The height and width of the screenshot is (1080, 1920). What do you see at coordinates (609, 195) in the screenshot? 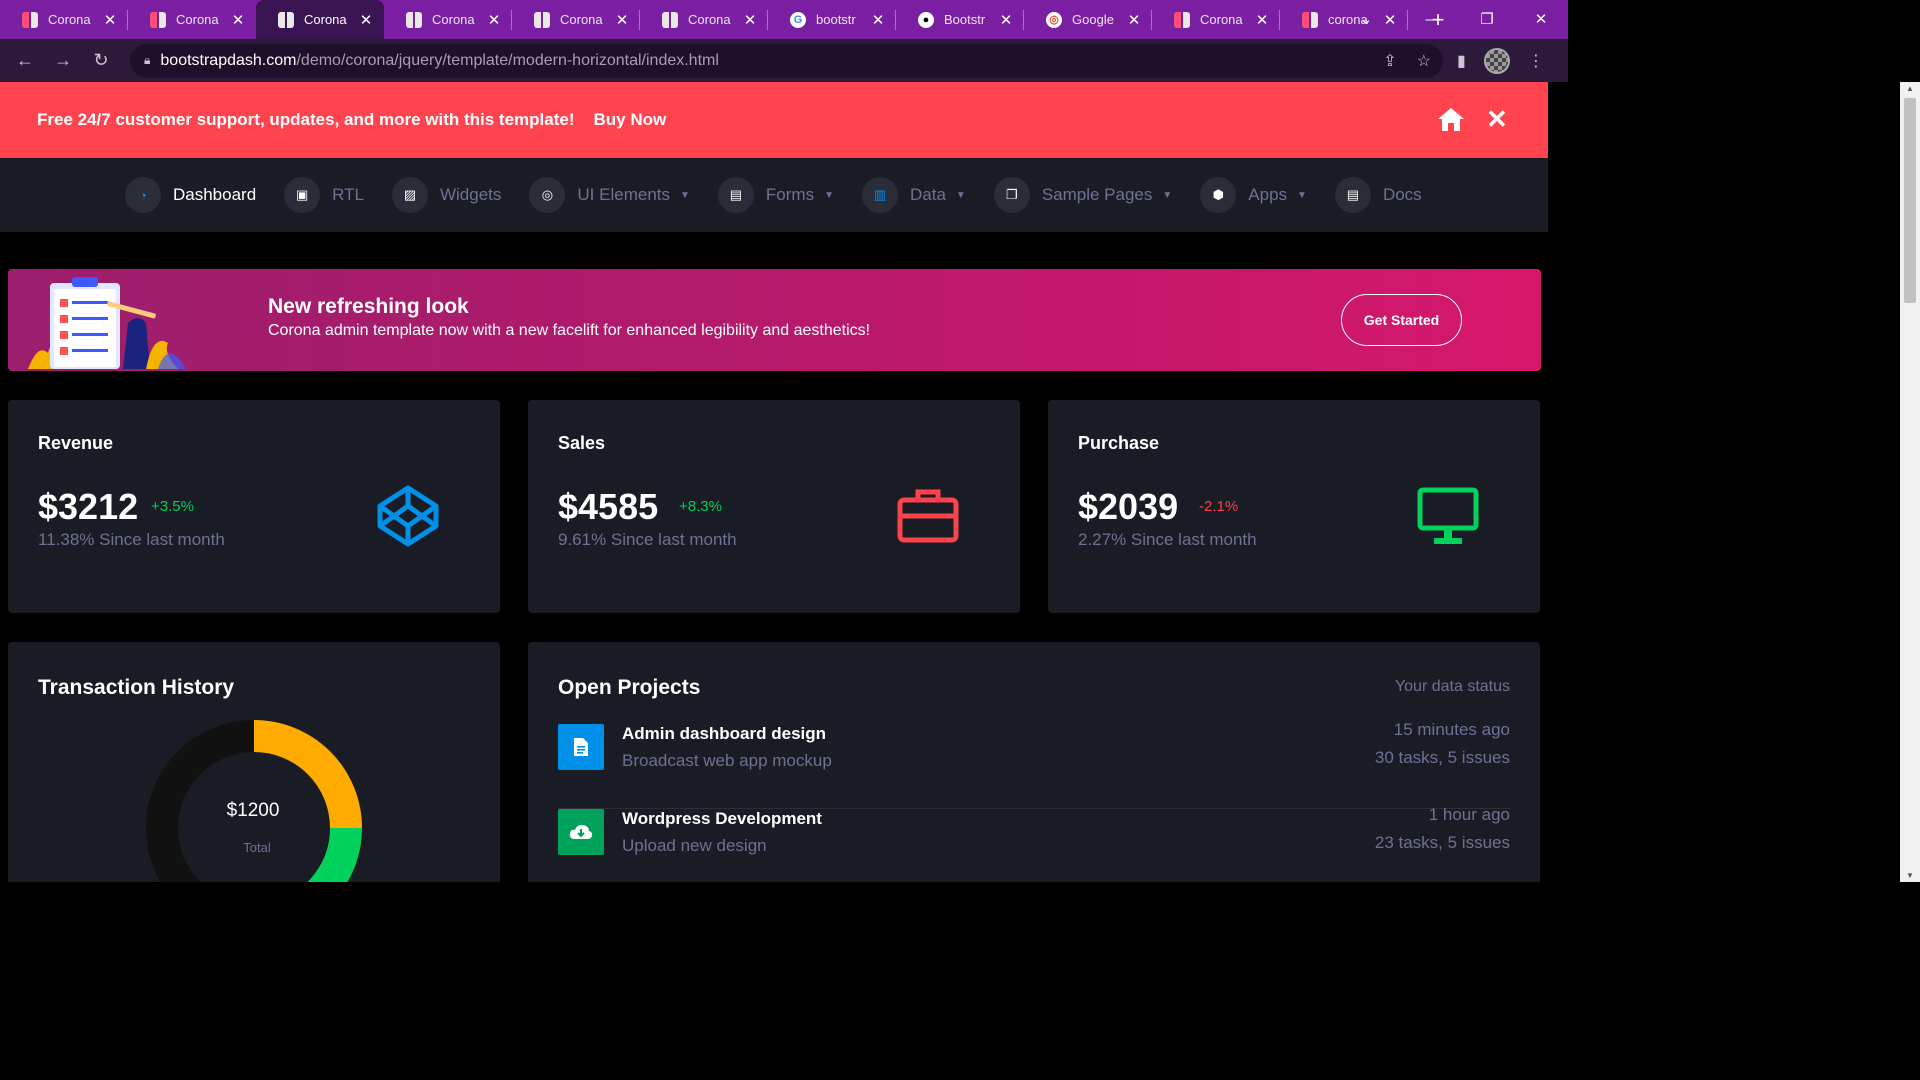
I see `nav-item-ui-elements: ◎ UI Elements ▼` at bounding box center [609, 195].